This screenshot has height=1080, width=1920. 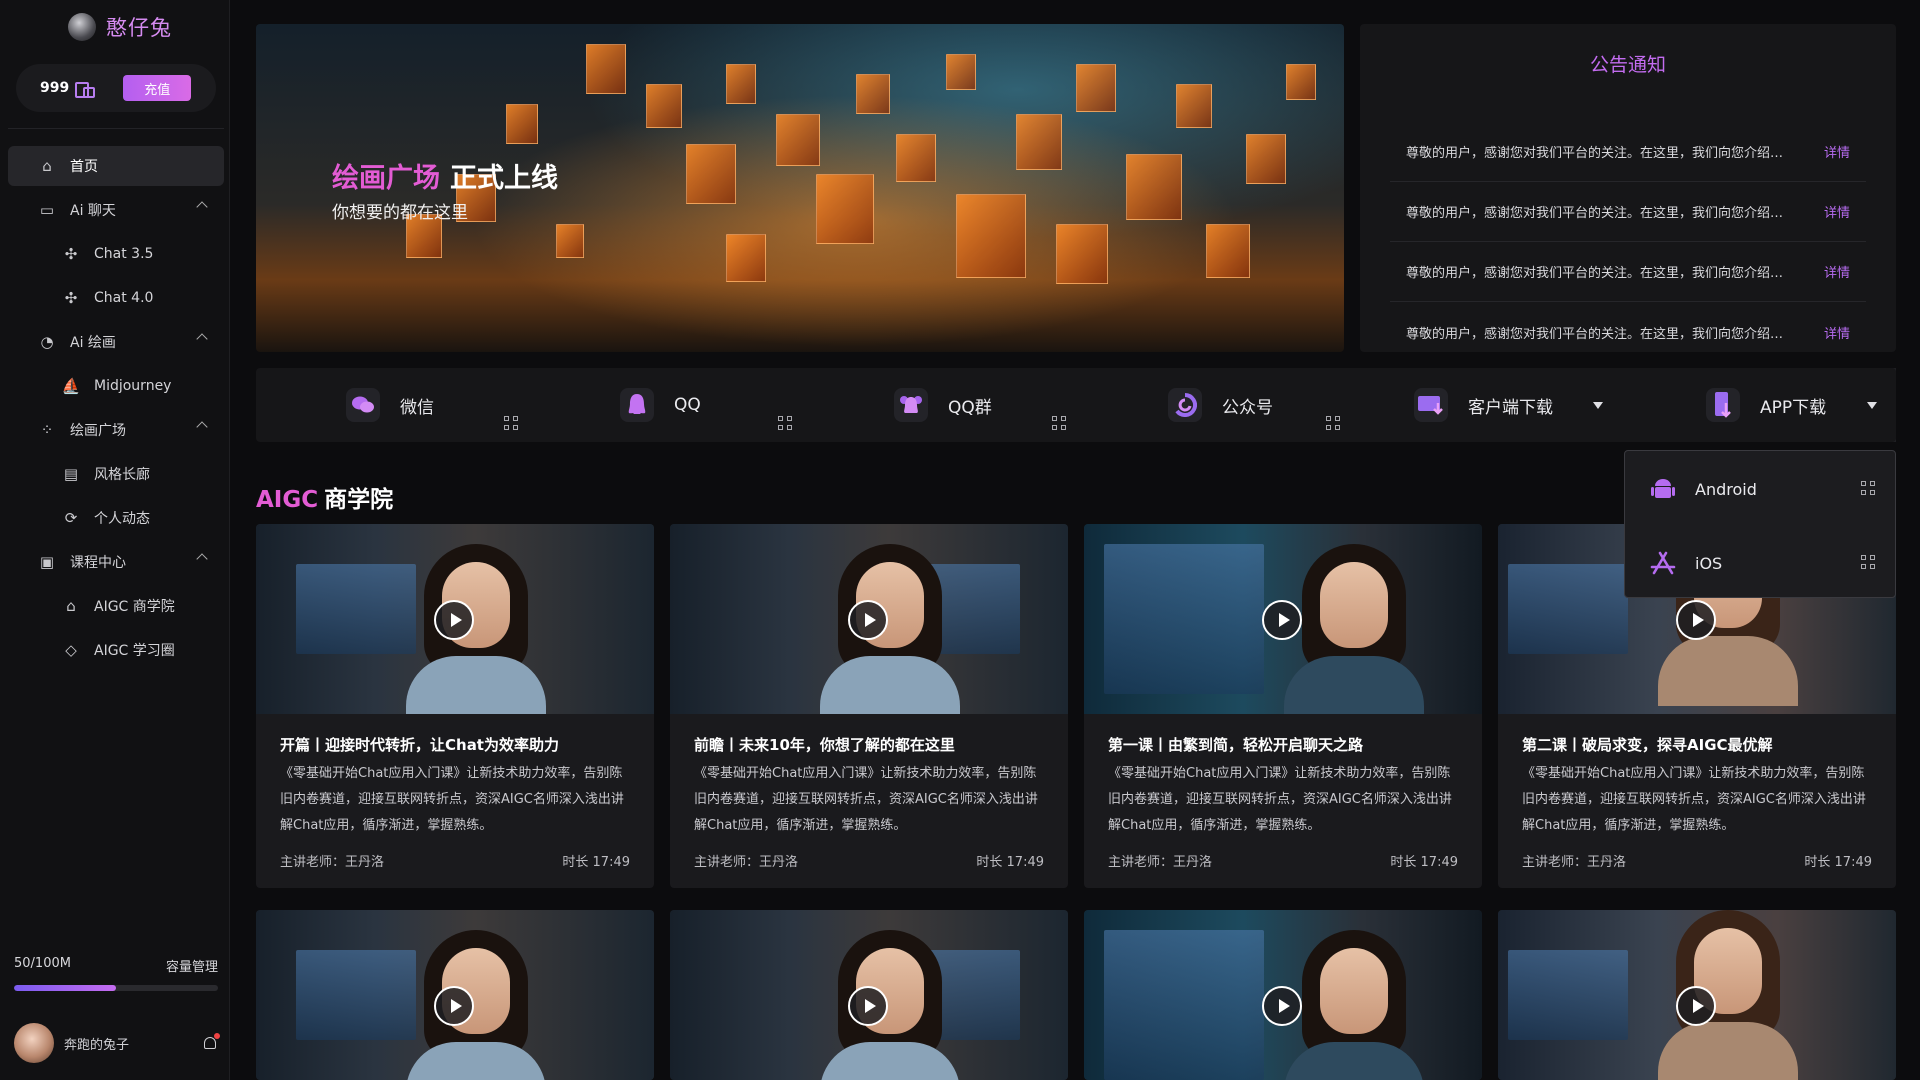 I want to click on user-name: 奔跑的兔子, so click(x=97, y=1045).